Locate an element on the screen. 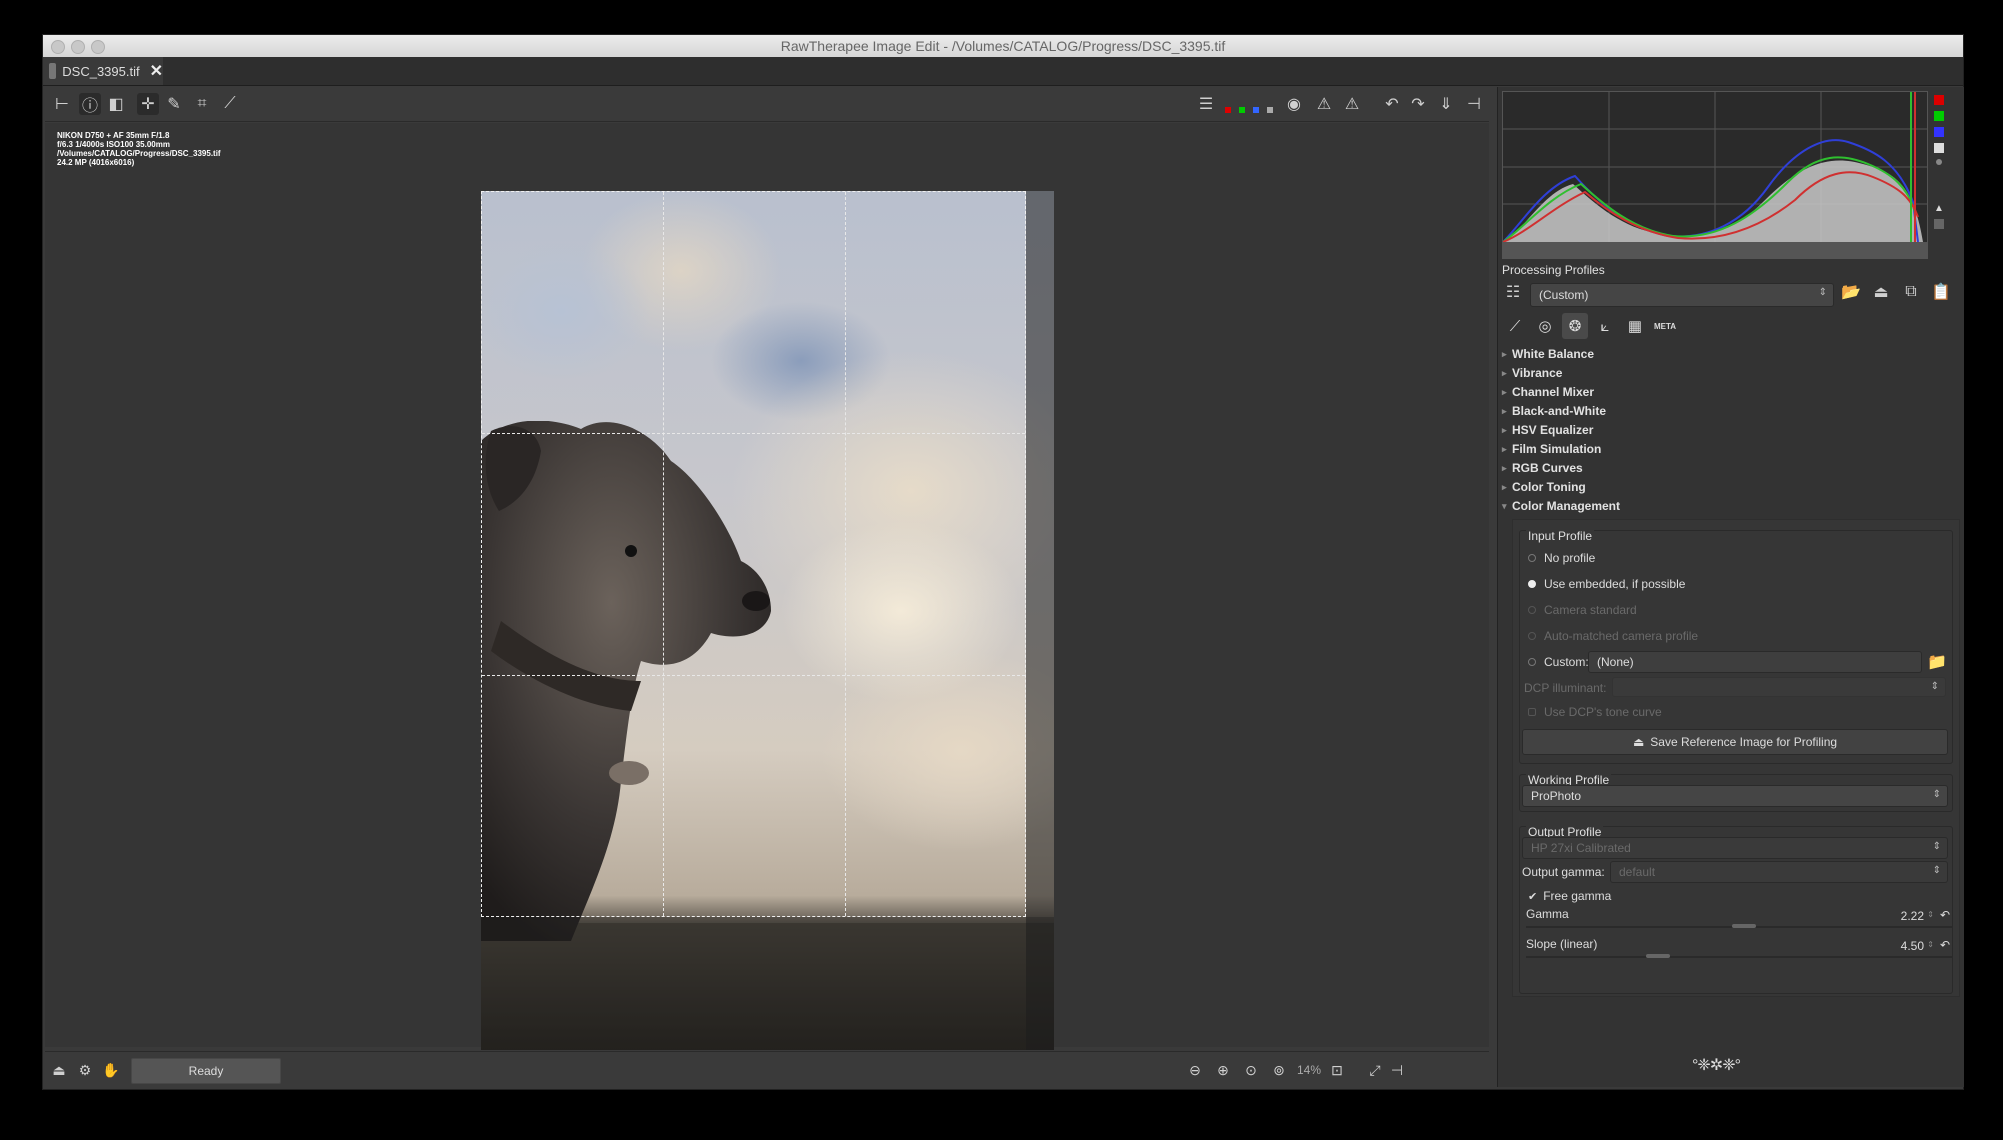 This screenshot has height=1140, width=2003. tool-vibrance: Vibrance is located at coordinates (1731, 373).